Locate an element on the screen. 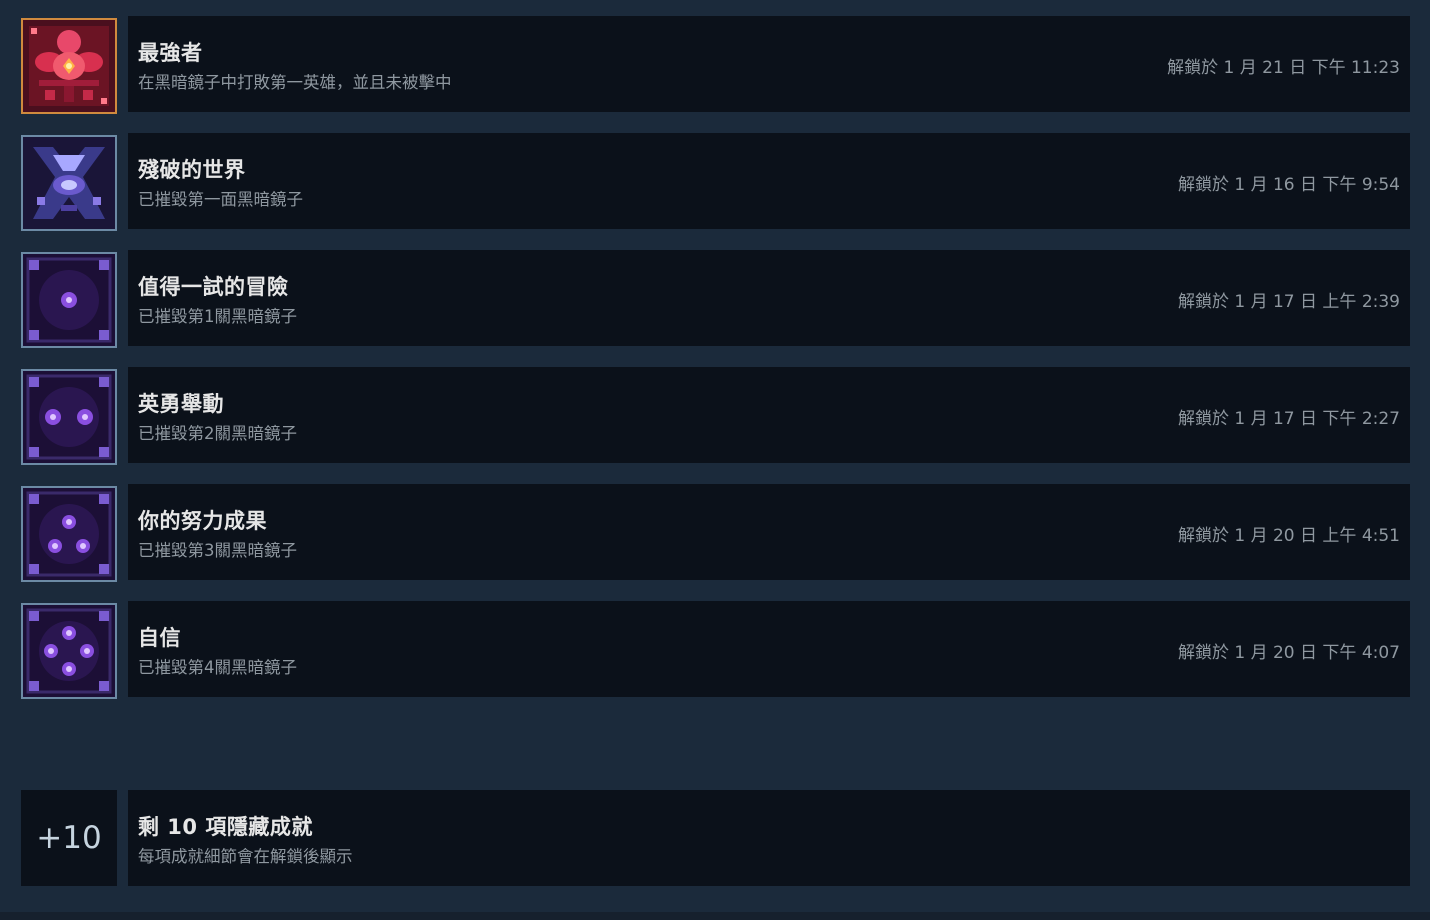 The width and height of the screenshot is (1430, 920). achievement-row: 自信 已摧毀第4關黑暗鏡子 解鎖於 1 月 20 日 下午 4:07 is located at coordinates (715, 650).